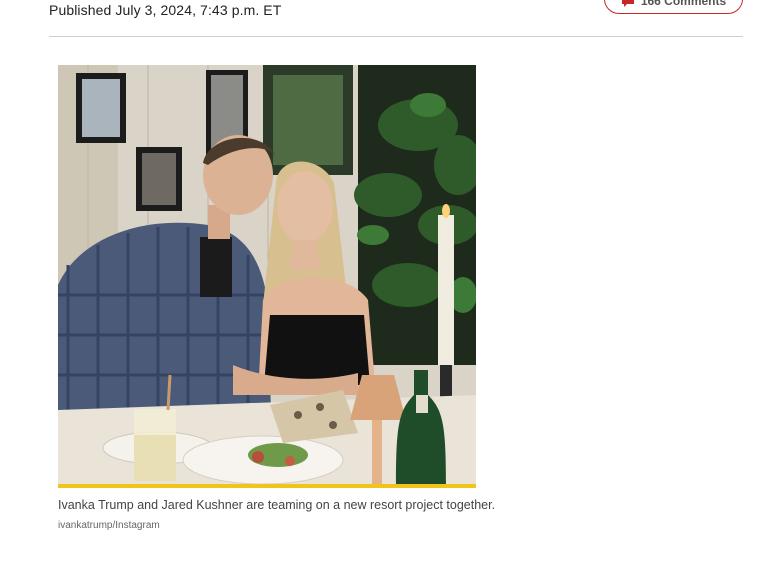 Image resolution: width=760 pixels, height=570 pixels. Describe the element at coordinates (396, 36) in the screenshot. I see `header-divider` at that location.